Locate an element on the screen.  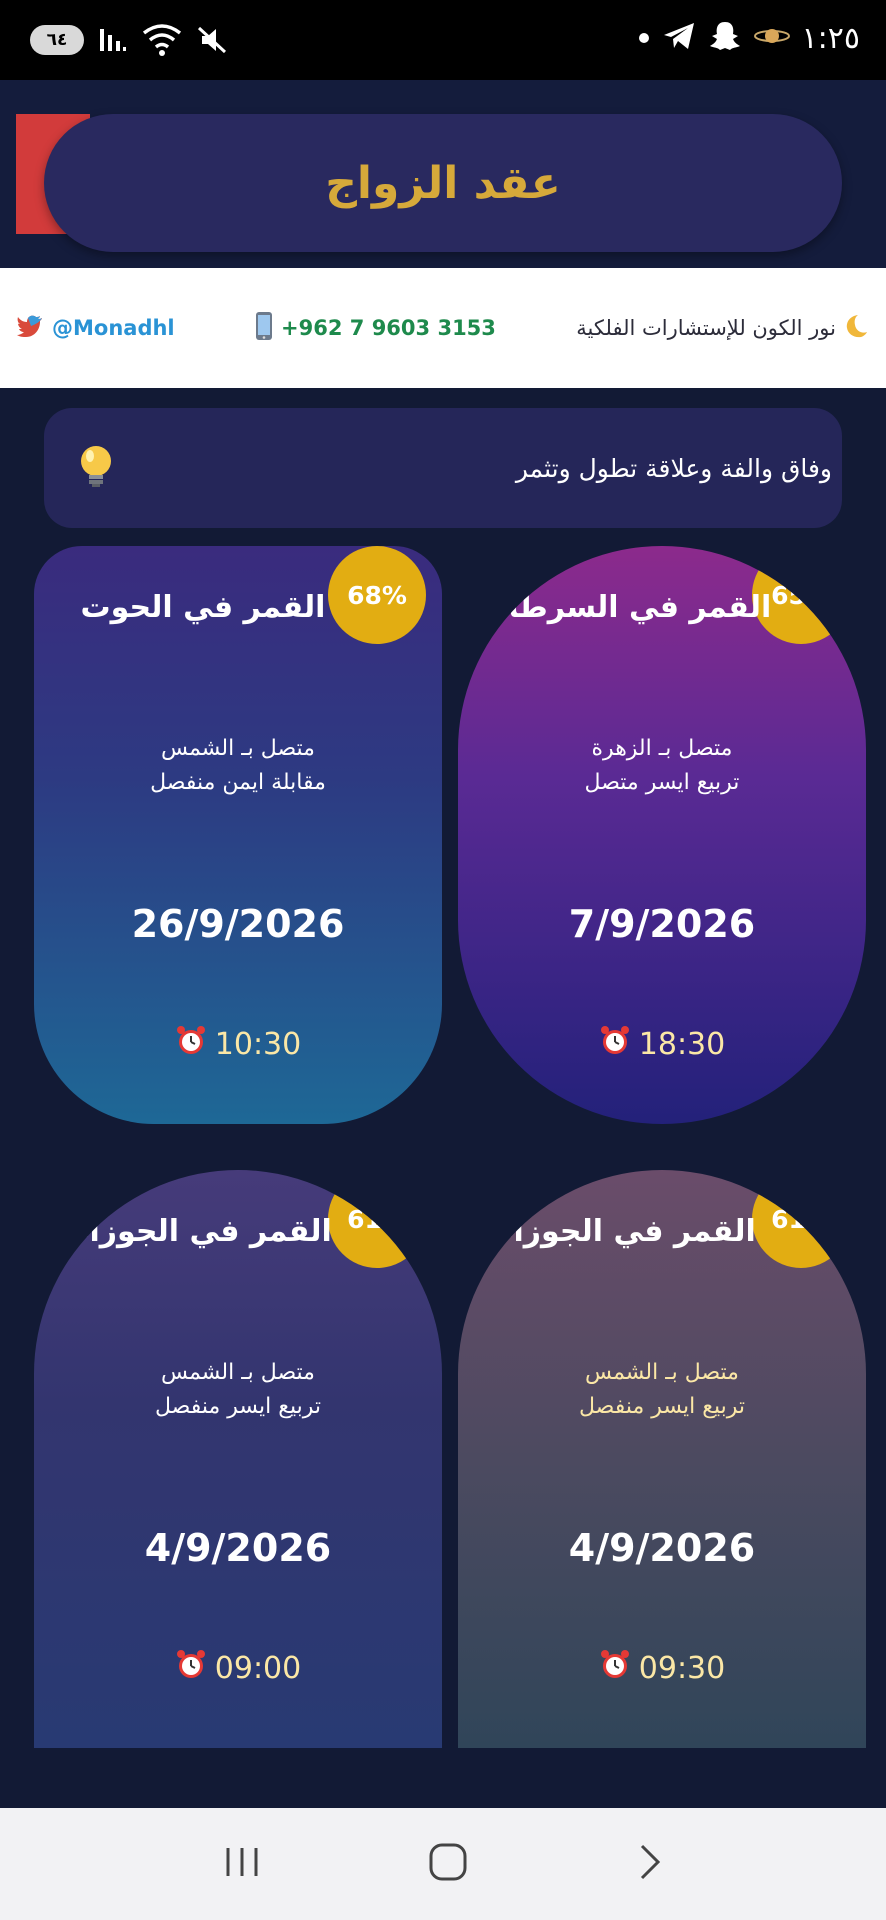
bird-icon is located at coordinates (30, 328).